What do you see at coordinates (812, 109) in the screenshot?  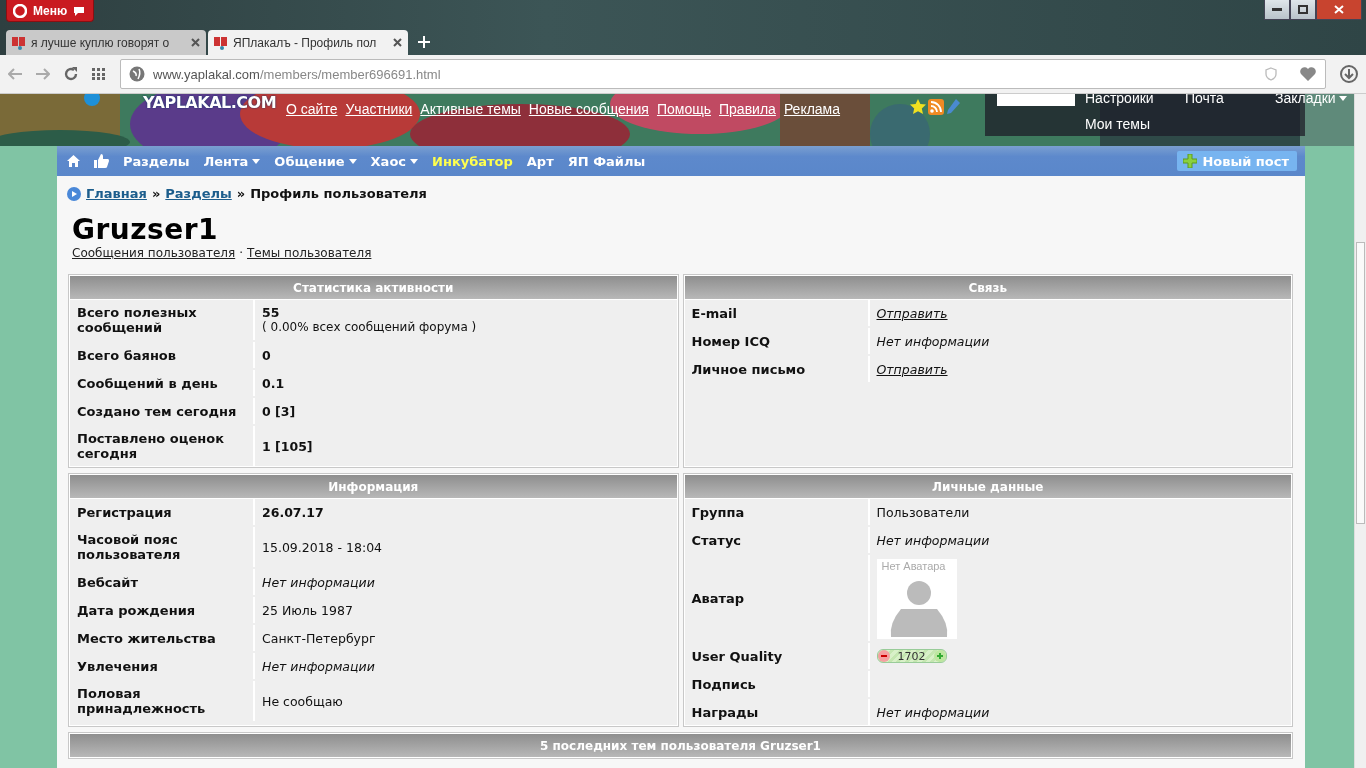 I see `header-link: Реклама` at bounding box center [812, 109].